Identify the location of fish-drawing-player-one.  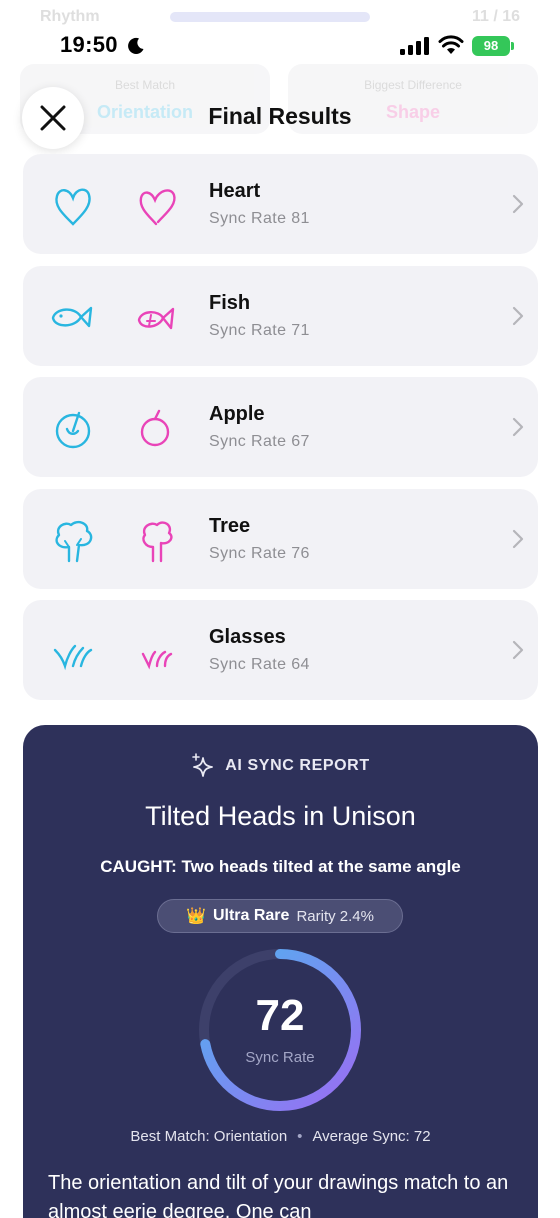
(72, 316).